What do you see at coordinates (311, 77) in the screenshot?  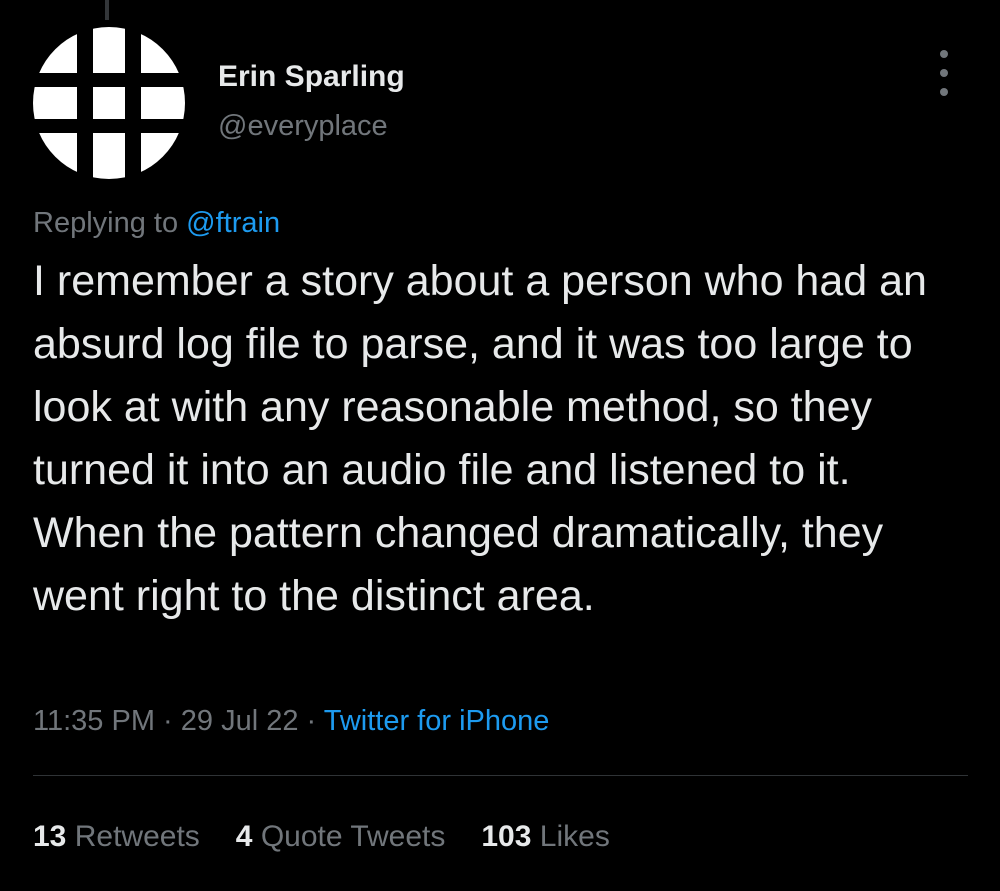 I see `author-display-name: Erin Sparling` at bounding box center [311, 77].